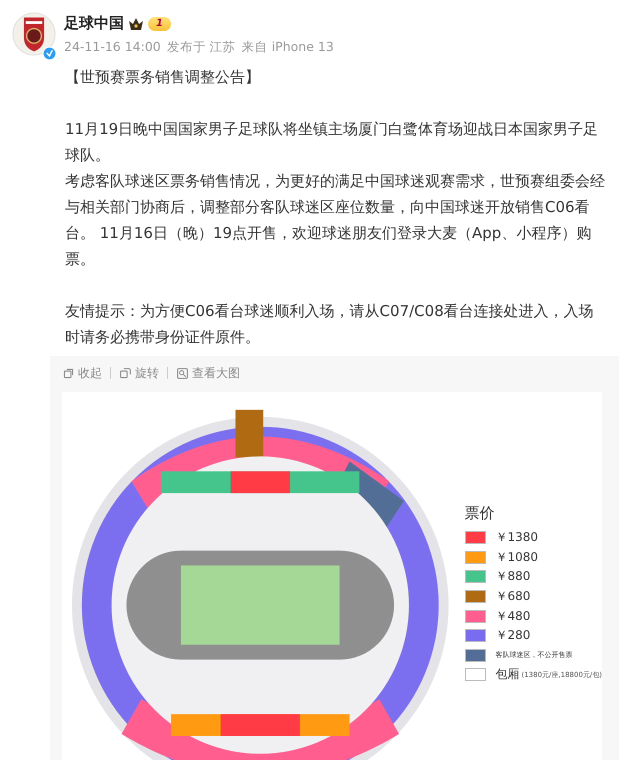 The image size is (619, 760). I want to click on image-action-button: 旋转, so click(139, 373).